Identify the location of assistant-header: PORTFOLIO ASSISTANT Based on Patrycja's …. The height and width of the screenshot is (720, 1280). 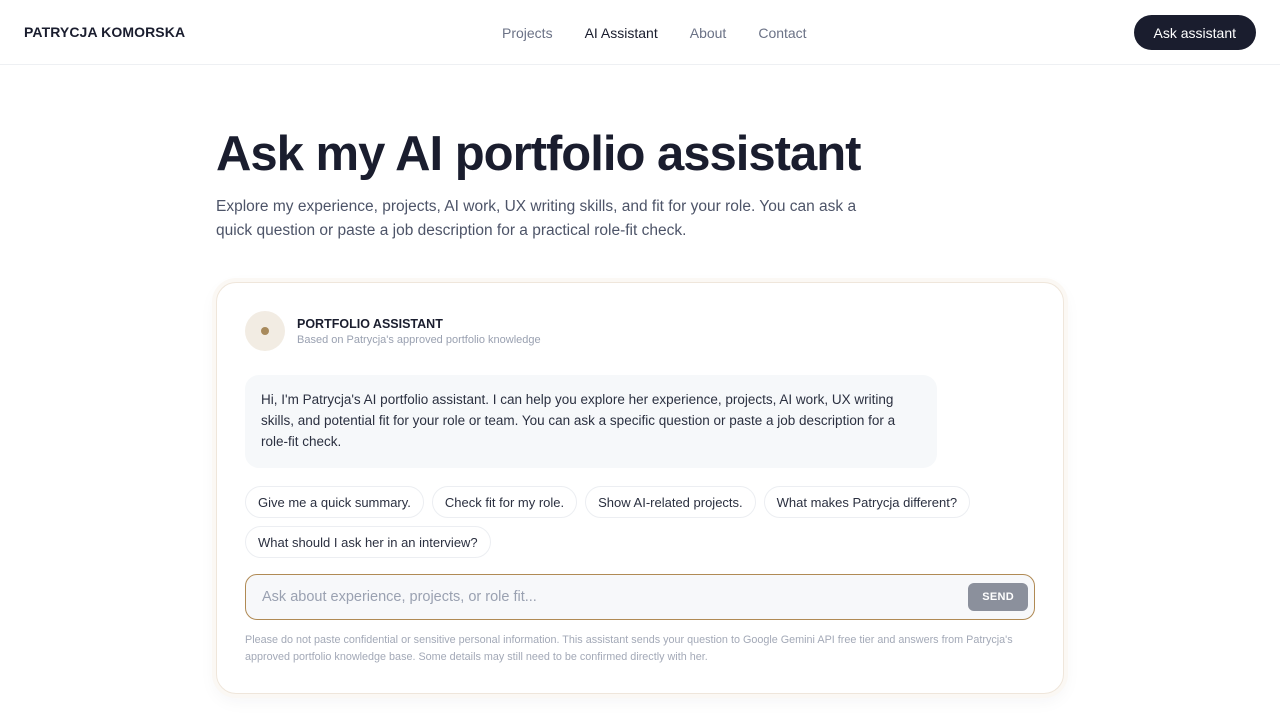
(393, 331).